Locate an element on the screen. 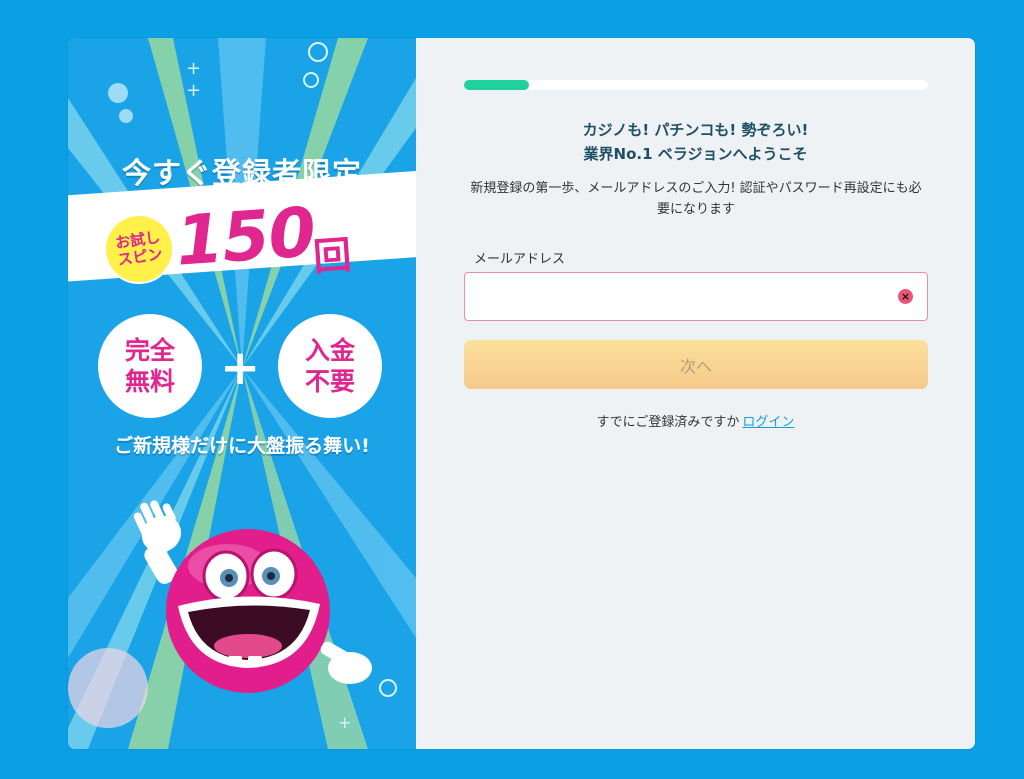 This screenshot has width=1024, height=779. trial-badge-line2: スピン is located at coordinates (140, 256).